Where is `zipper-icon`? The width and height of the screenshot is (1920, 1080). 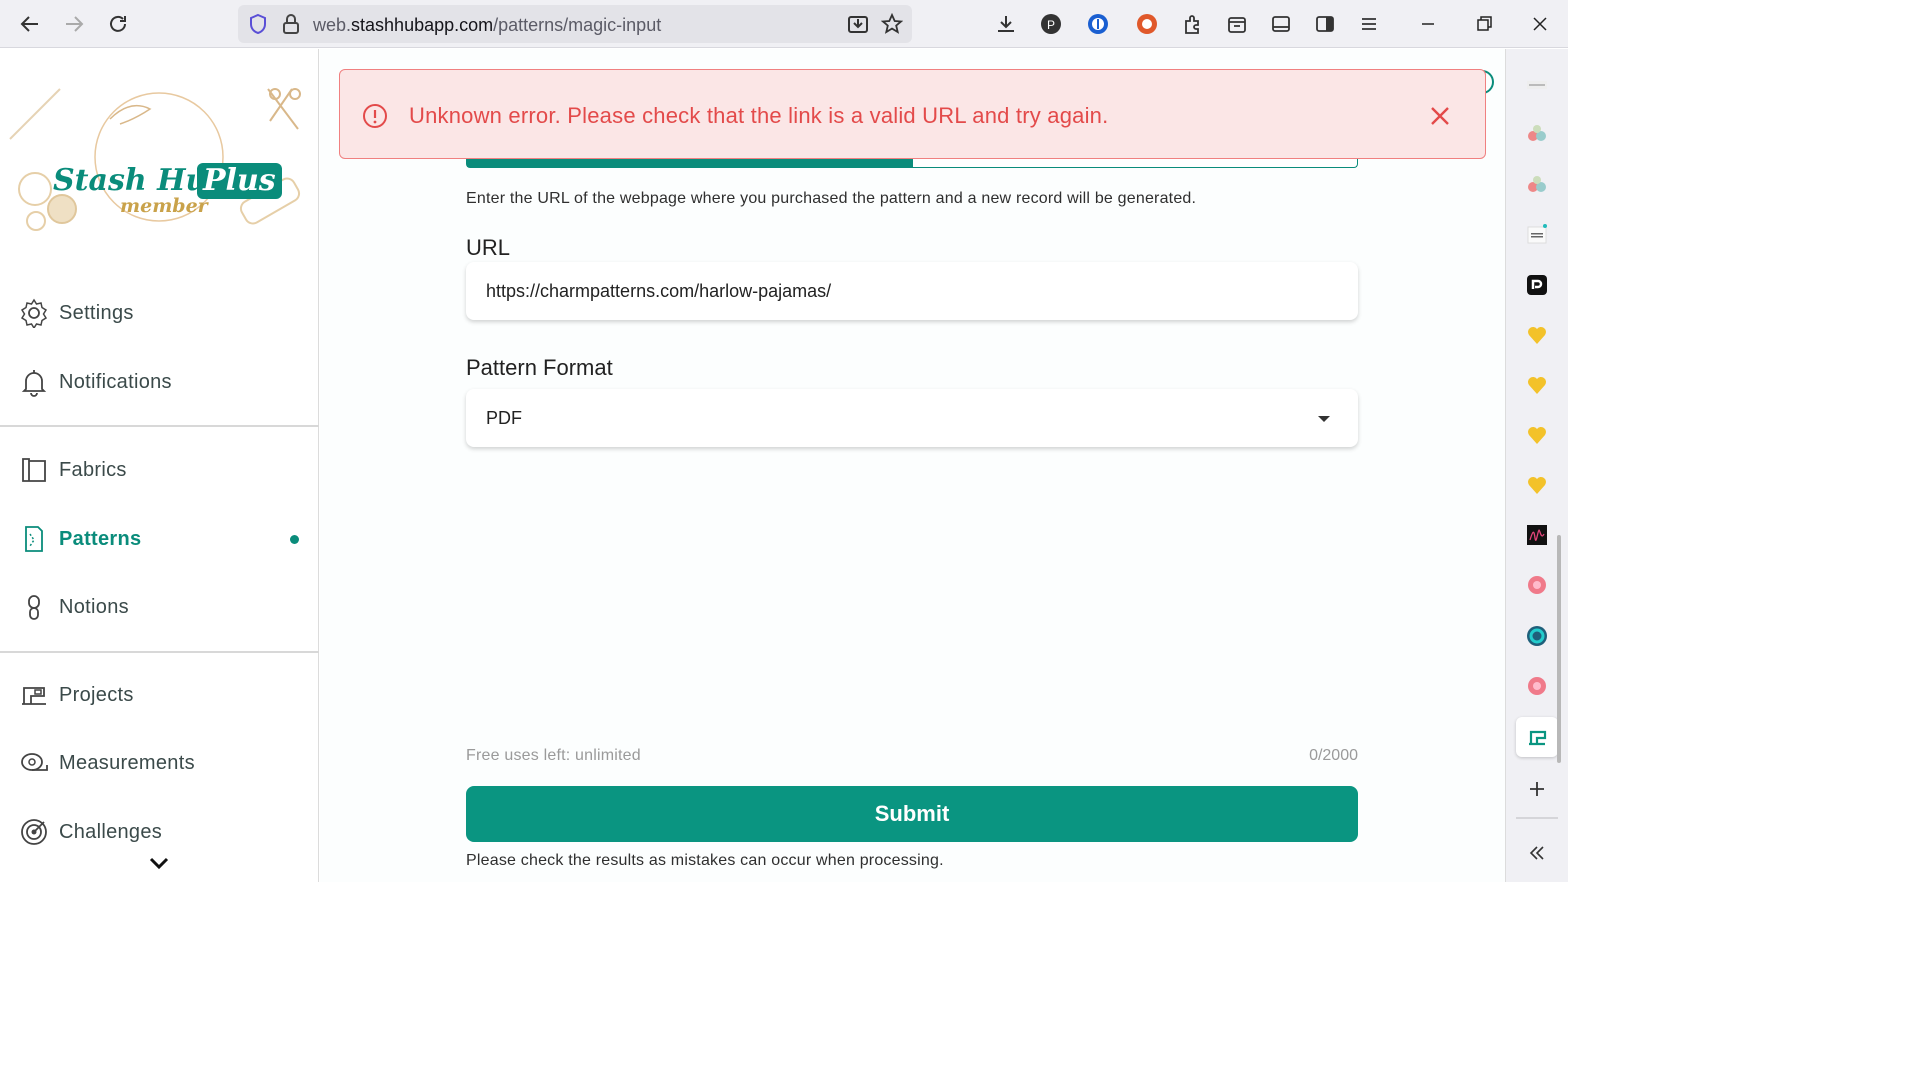
zipper-icon is located at coordinates (34, 607).